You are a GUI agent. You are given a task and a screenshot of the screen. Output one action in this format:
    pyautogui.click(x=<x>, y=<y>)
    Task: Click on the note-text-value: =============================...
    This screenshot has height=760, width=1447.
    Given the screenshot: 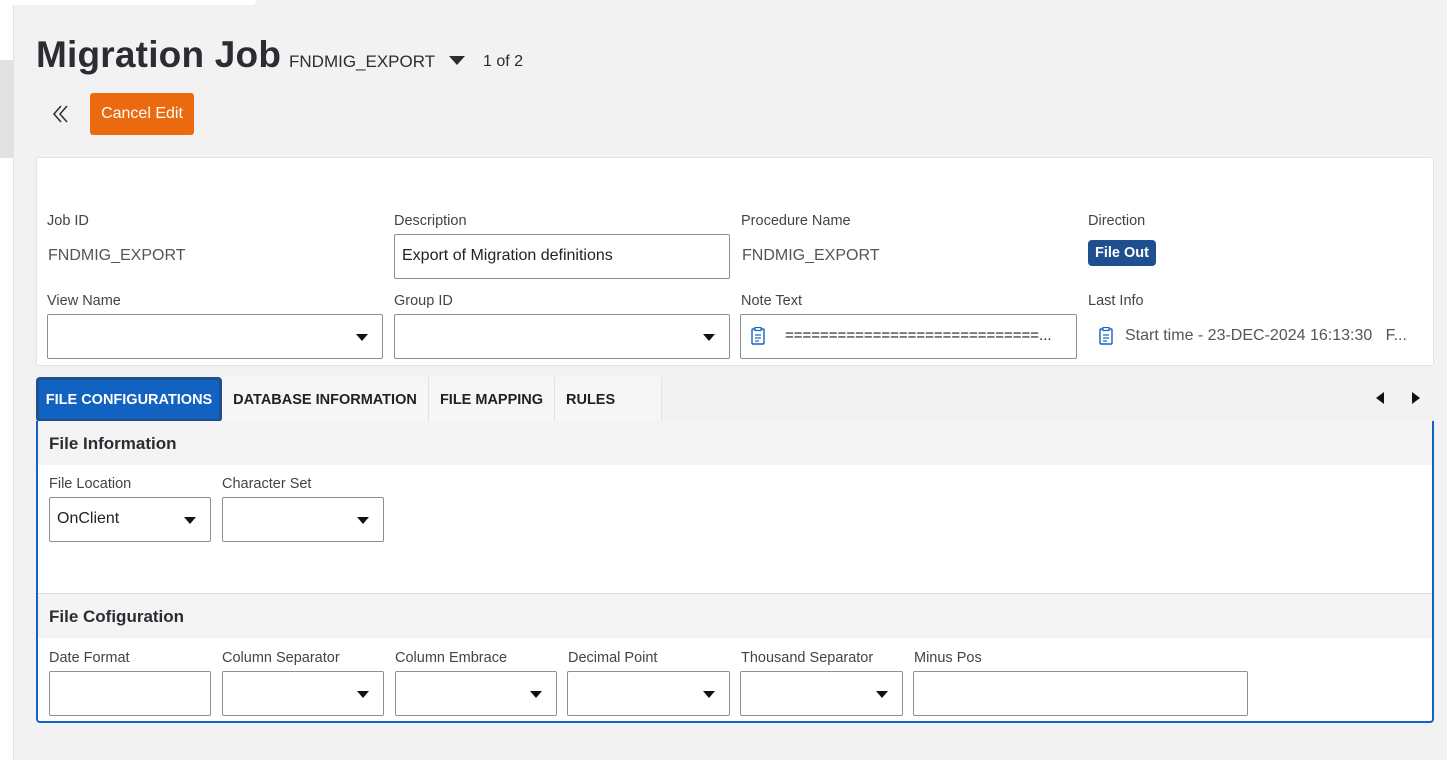 What is the action you would take?
    pyautogui.click(x=918, y=335)
    